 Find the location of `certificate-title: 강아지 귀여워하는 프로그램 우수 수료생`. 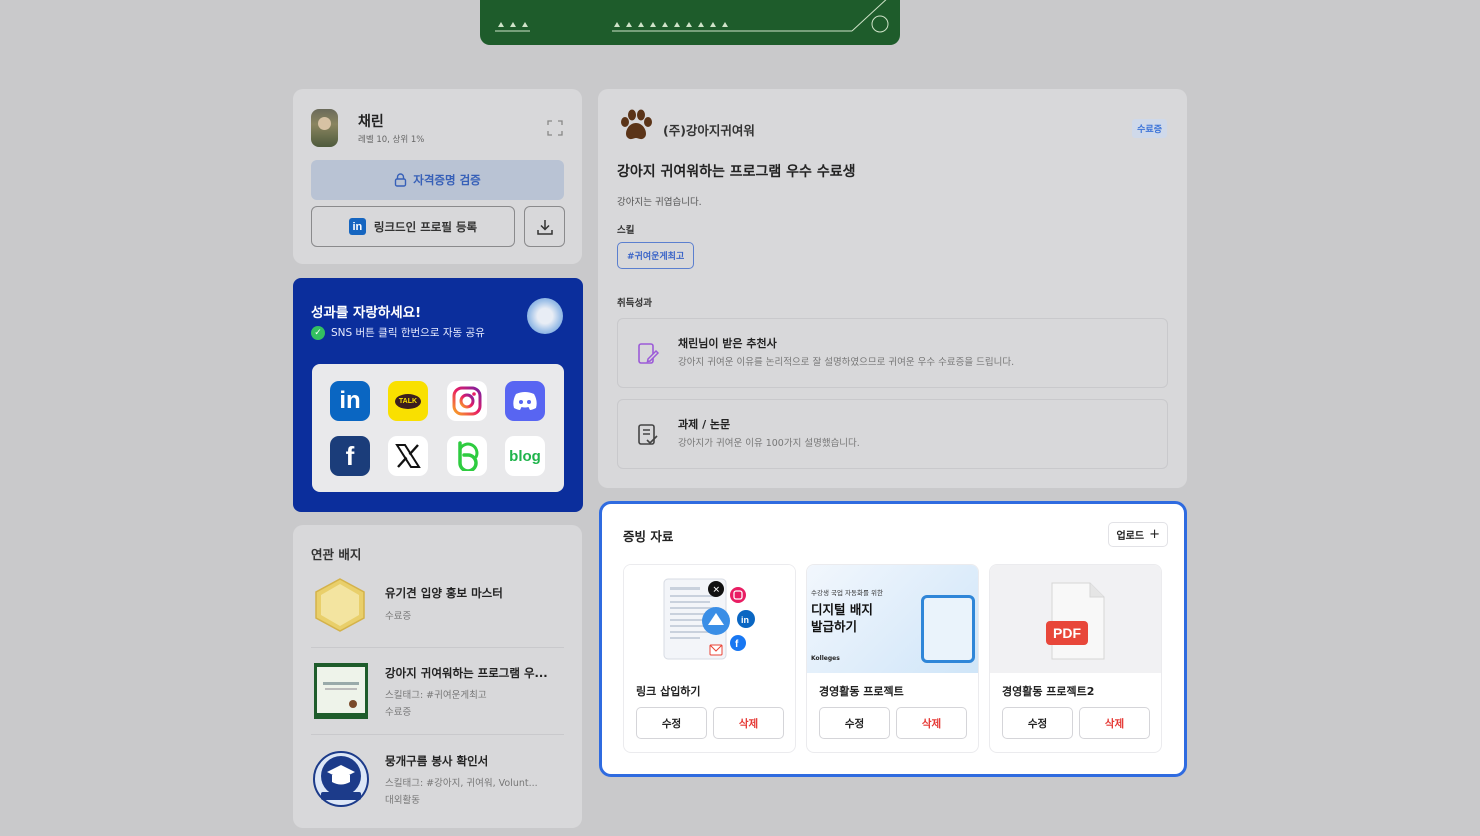

certificate-title: 강아지 귀여워하는 프로그램 우수 수료생 is located at coordinates (736, 172).